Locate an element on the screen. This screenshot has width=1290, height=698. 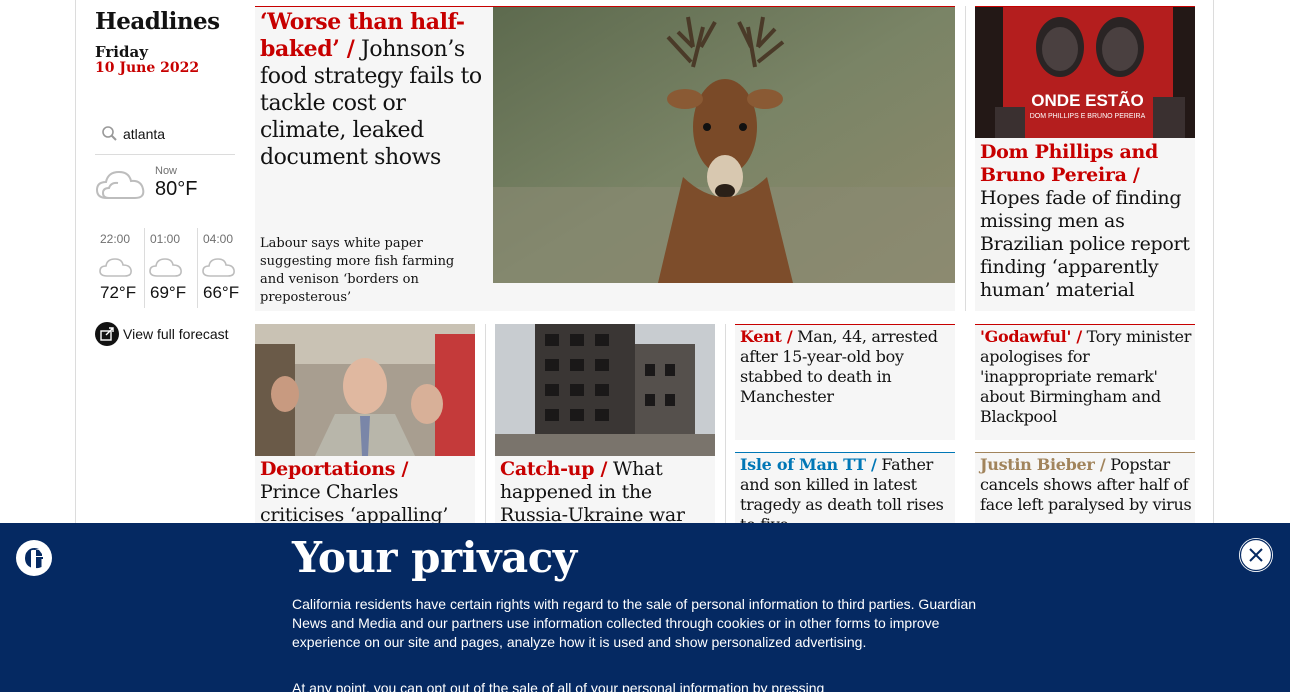
protest-banner-subtext: DOM PHILLIPS E BRUNO PEREIRA is located at coordinates (1087, 116).